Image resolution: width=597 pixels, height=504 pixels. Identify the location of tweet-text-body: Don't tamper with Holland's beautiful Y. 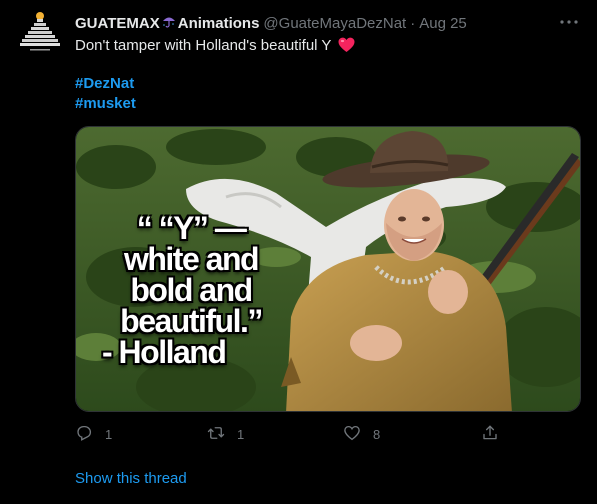
(203, 45).